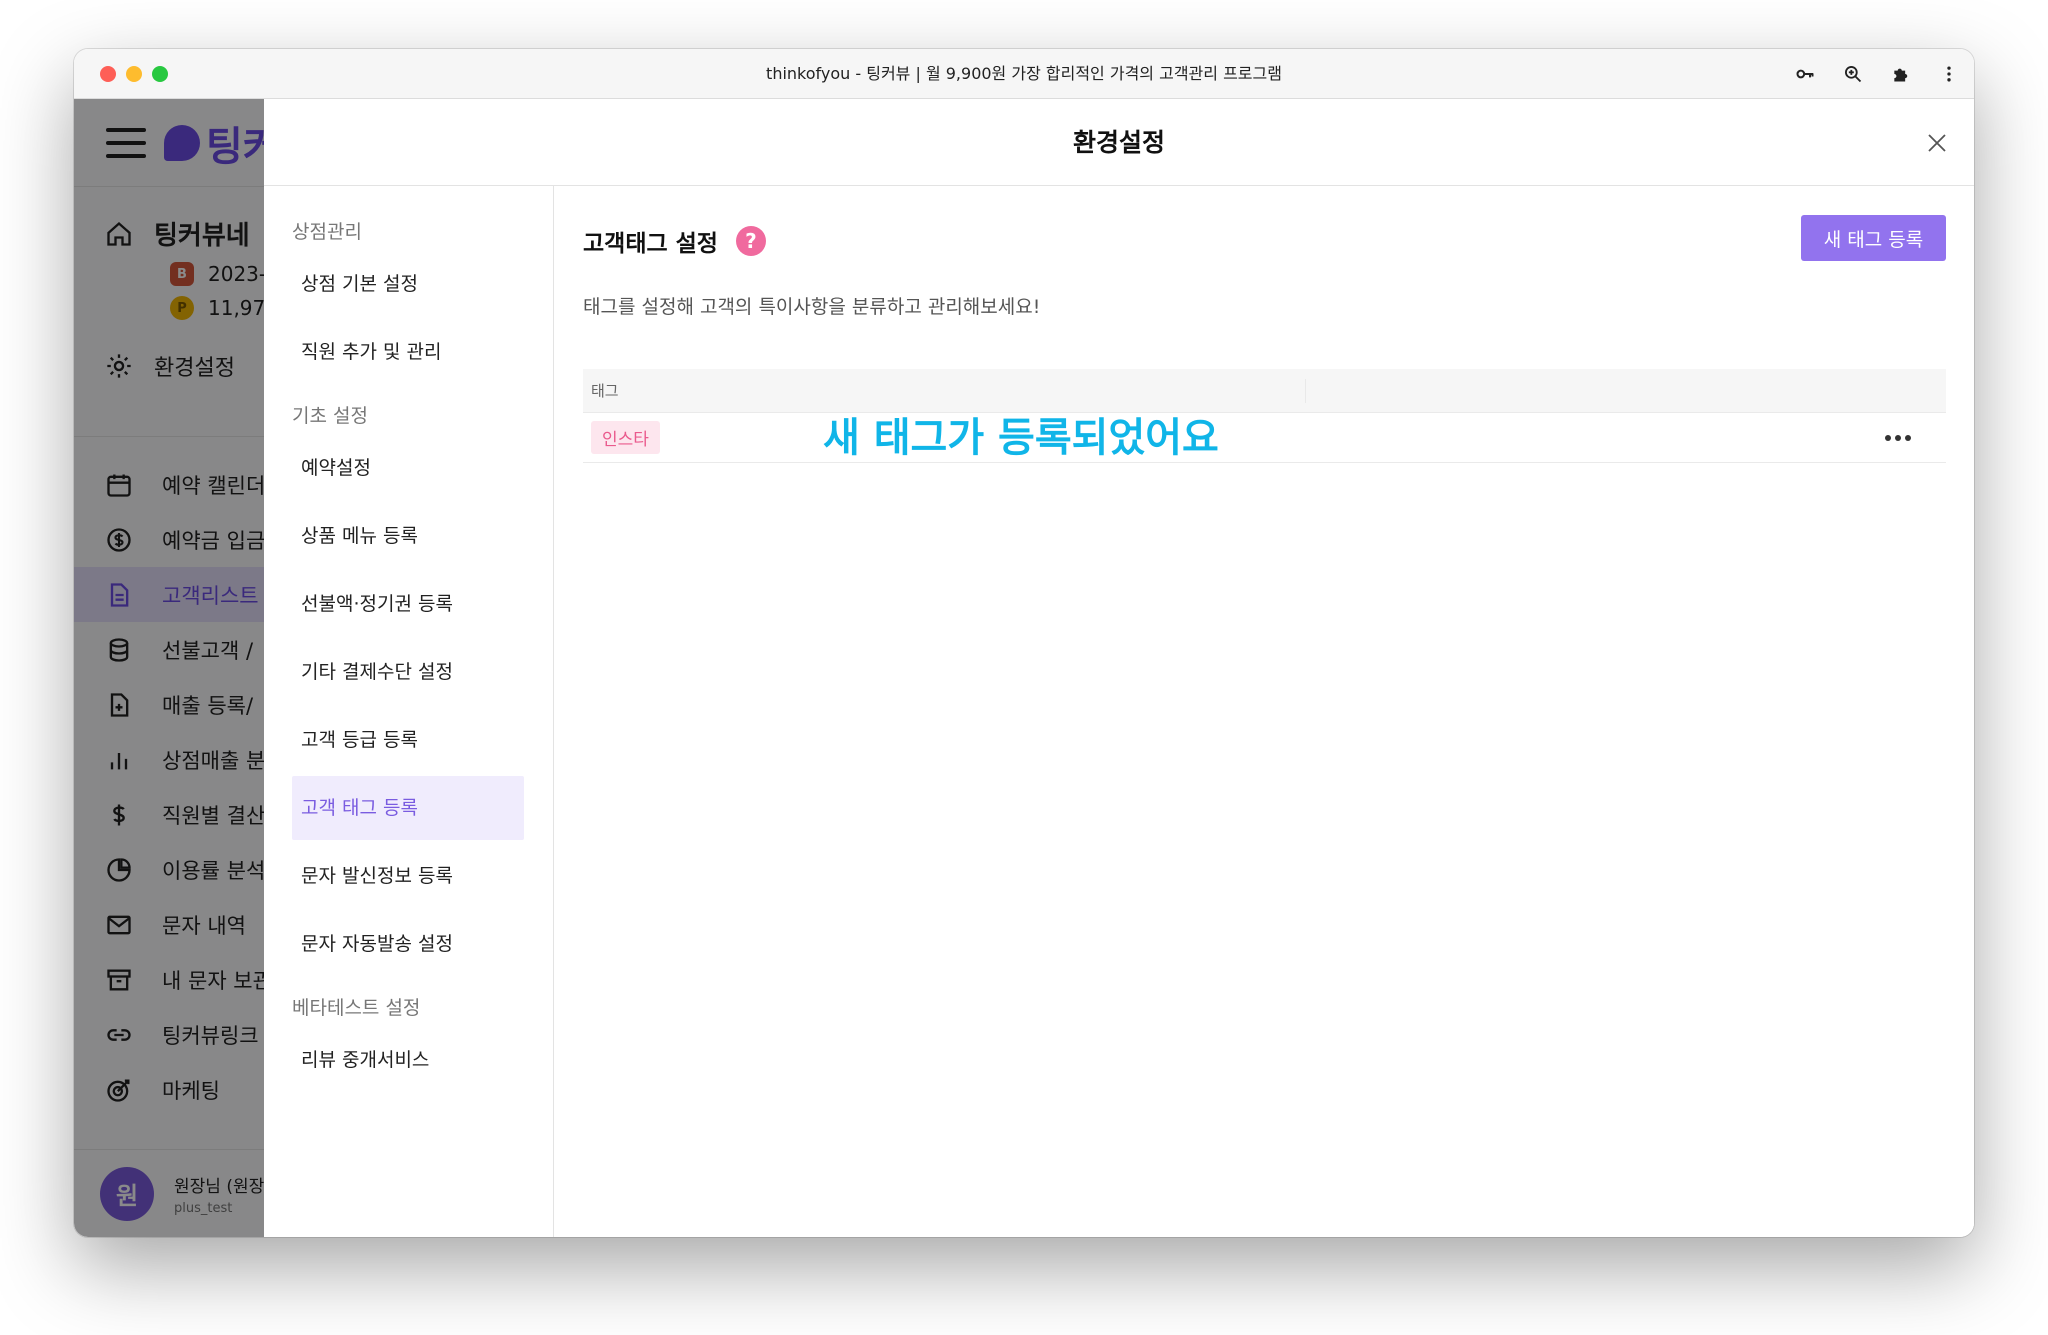  Describe the element at coordinates (1901, 74) in the screenshot. I see `extension-icon` at that location.